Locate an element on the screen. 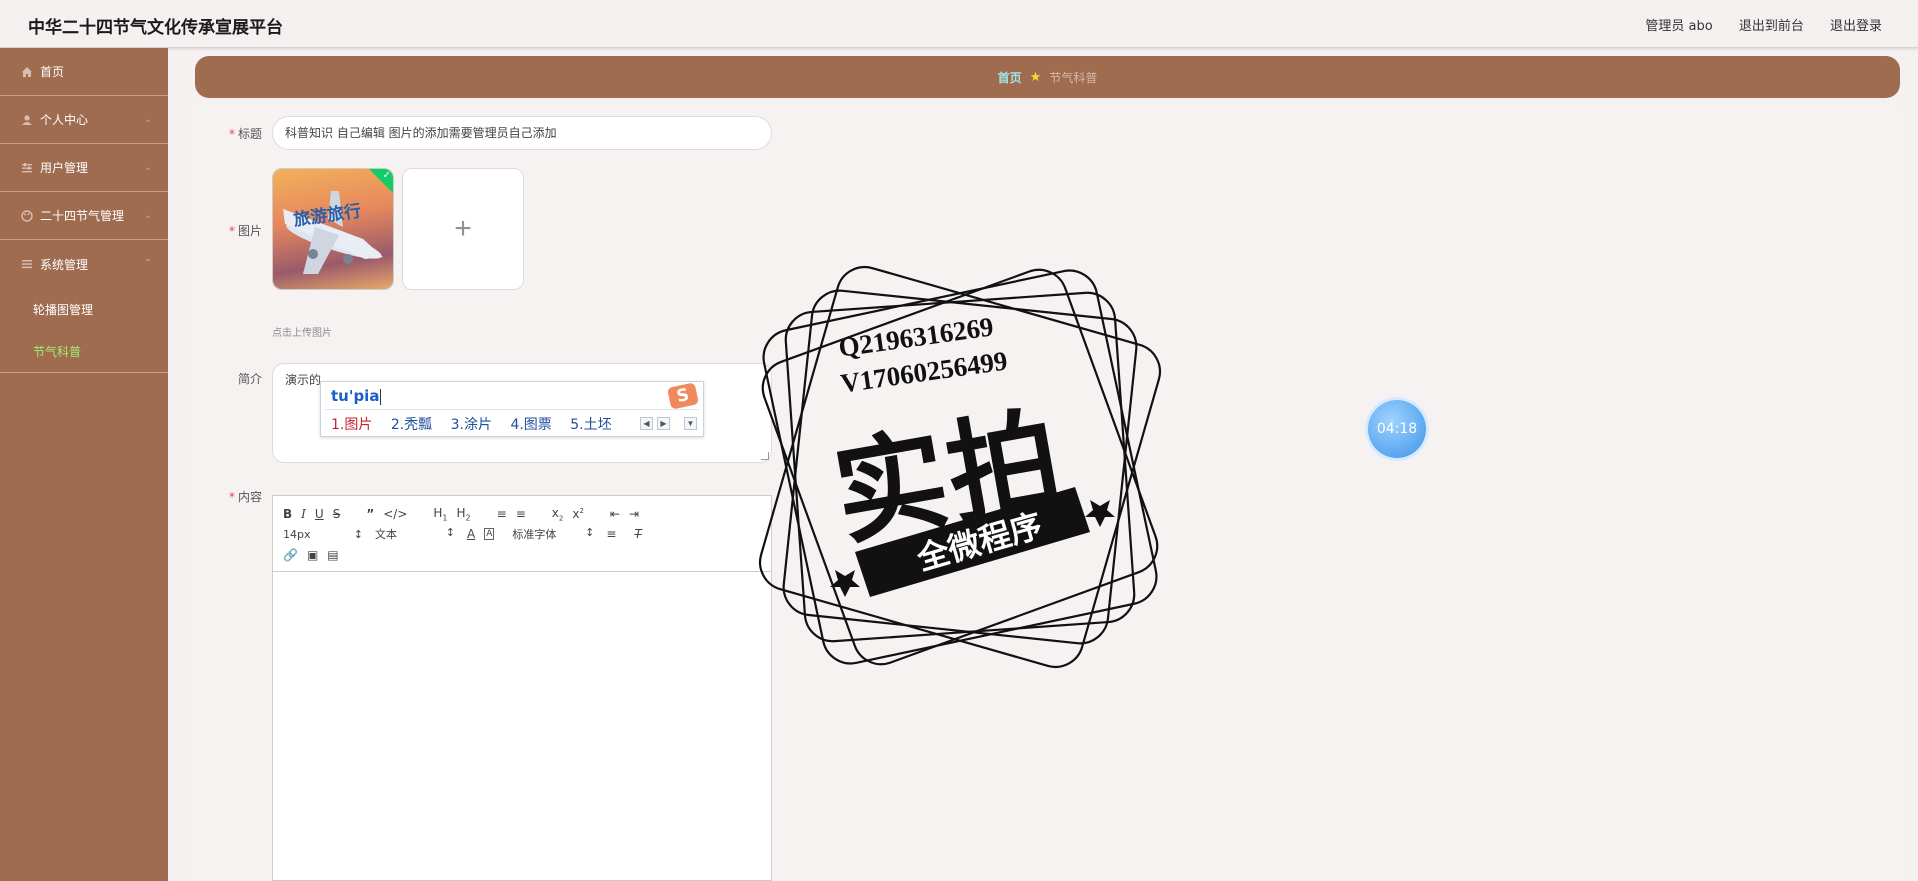 Image resolution: width=1918 pixels, height=881 pixels. background-color-icon: A is located at coordinates (489, 534).